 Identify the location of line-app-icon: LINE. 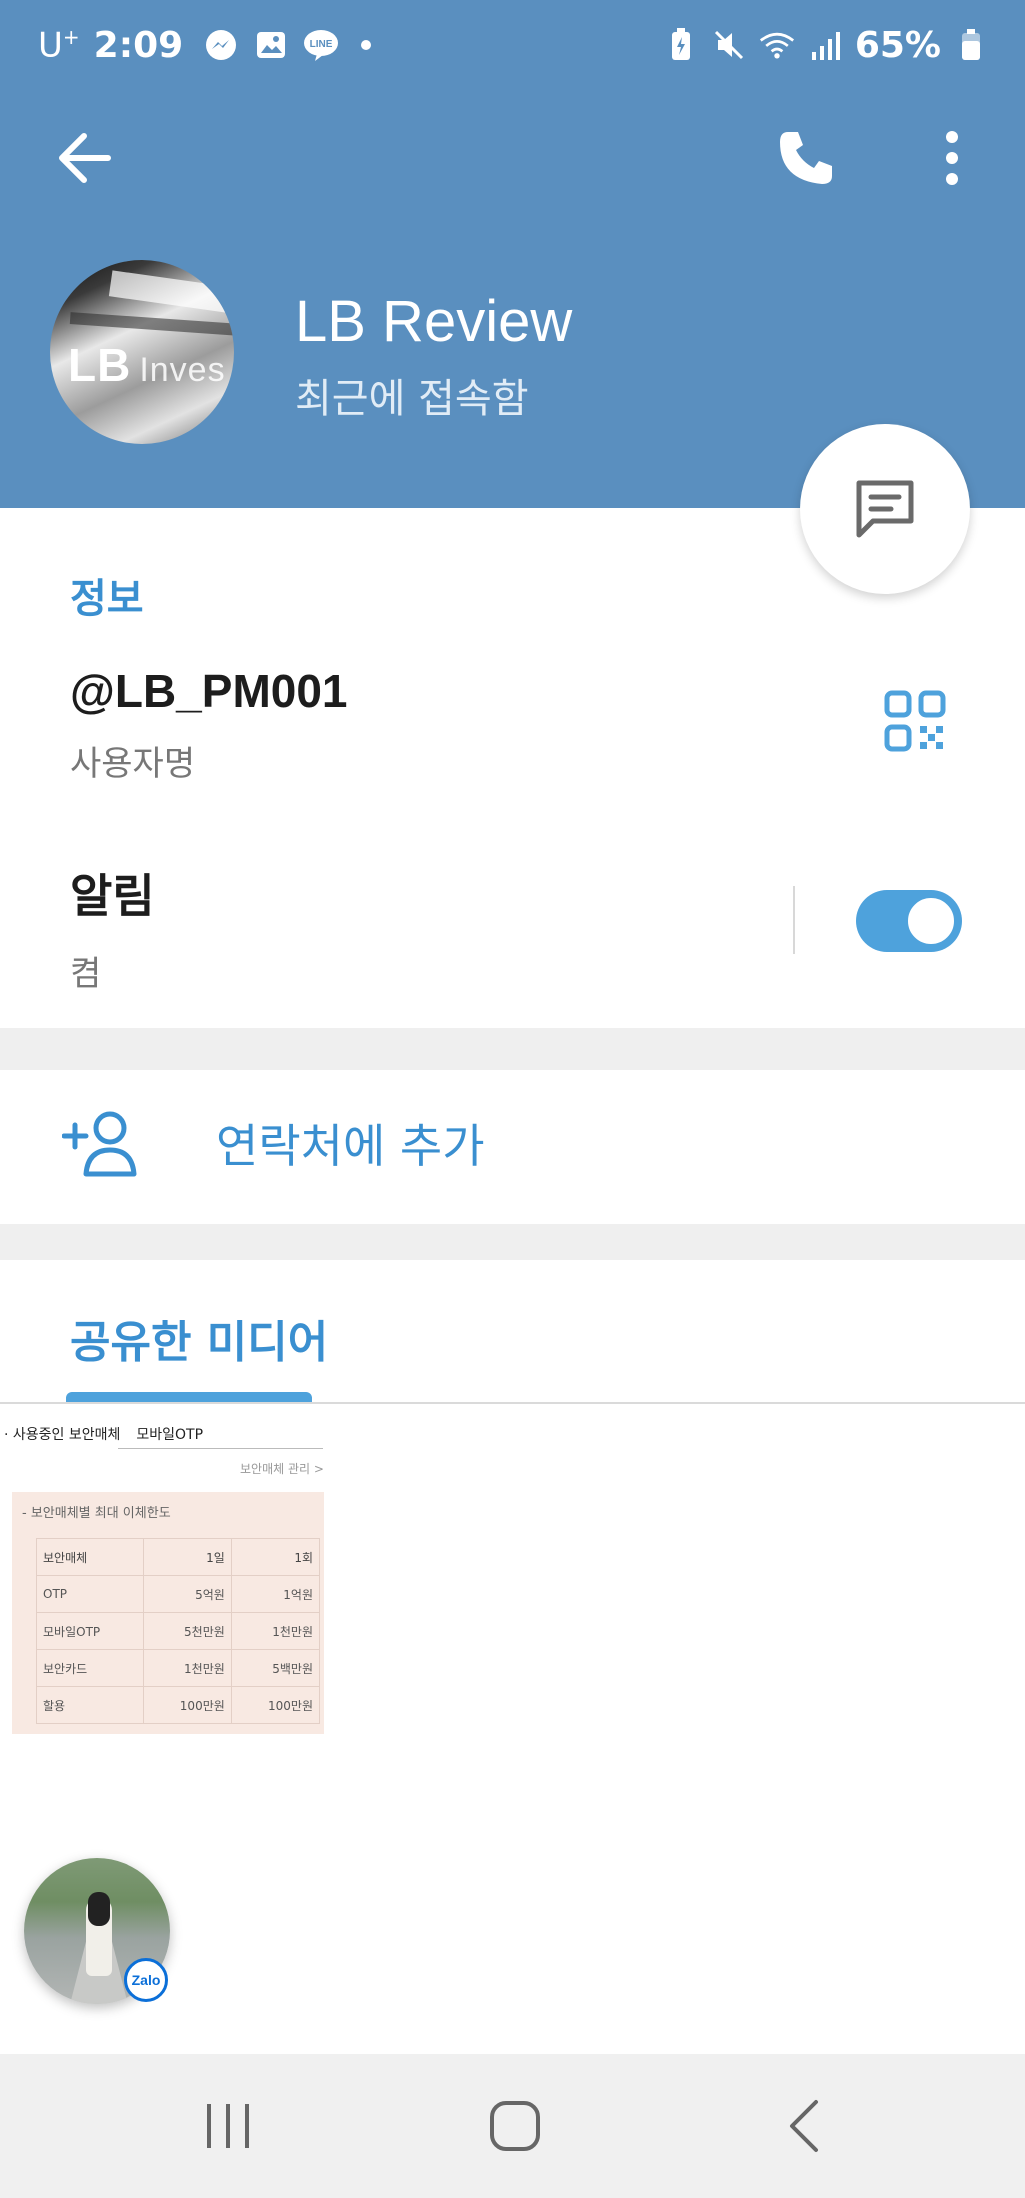
(321, 45).